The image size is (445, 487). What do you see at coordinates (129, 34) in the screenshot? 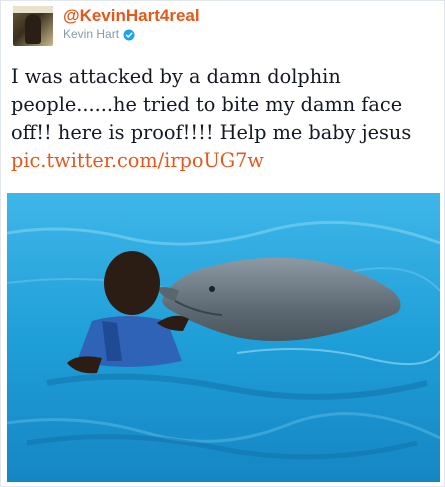
I see `verified-badge-icon` at bounding box center [129, 34].